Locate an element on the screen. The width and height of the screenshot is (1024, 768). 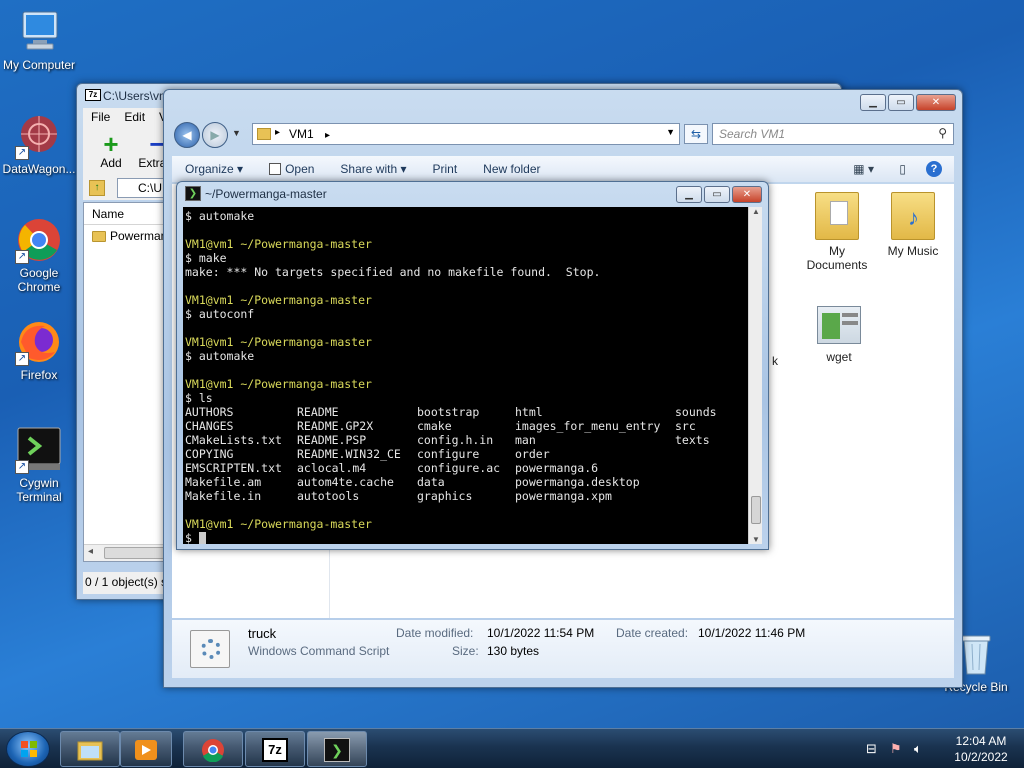
vertical-scrollbar: ▲ ▼ is located at coordinates (755, 375).